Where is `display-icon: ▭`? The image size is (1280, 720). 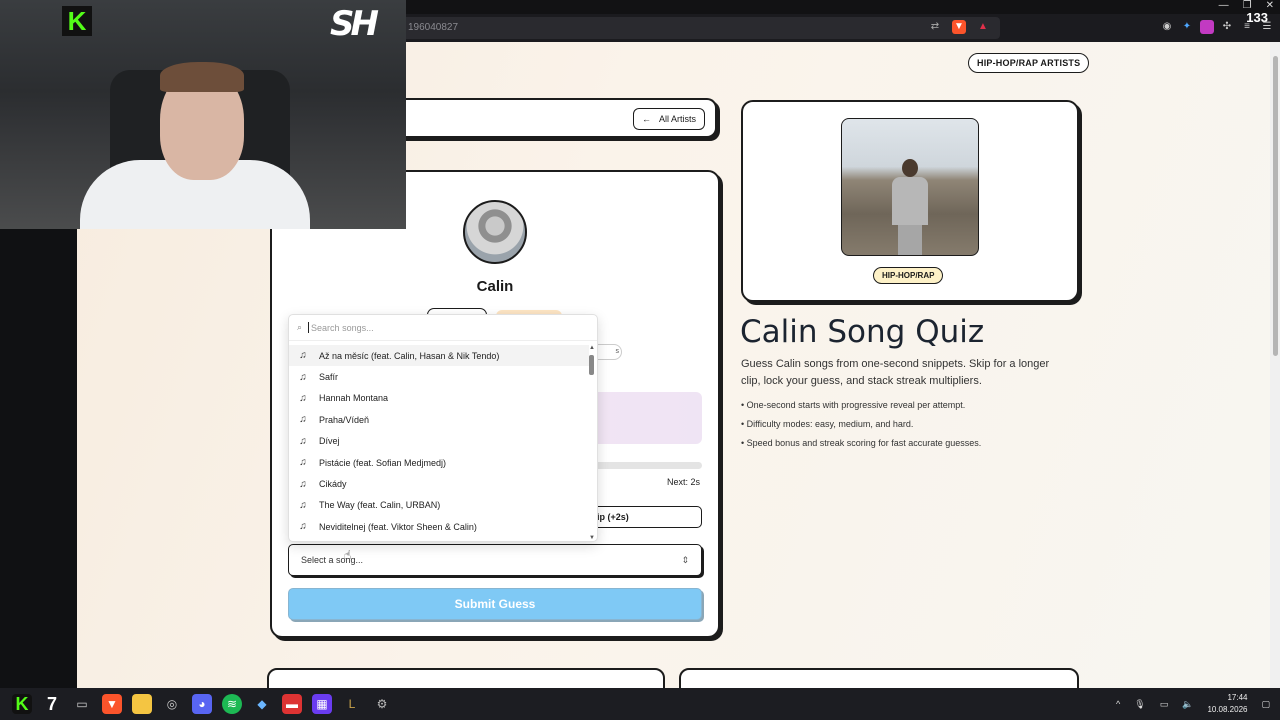 display-icon: ▭ is located at coordinates (1164, 704).